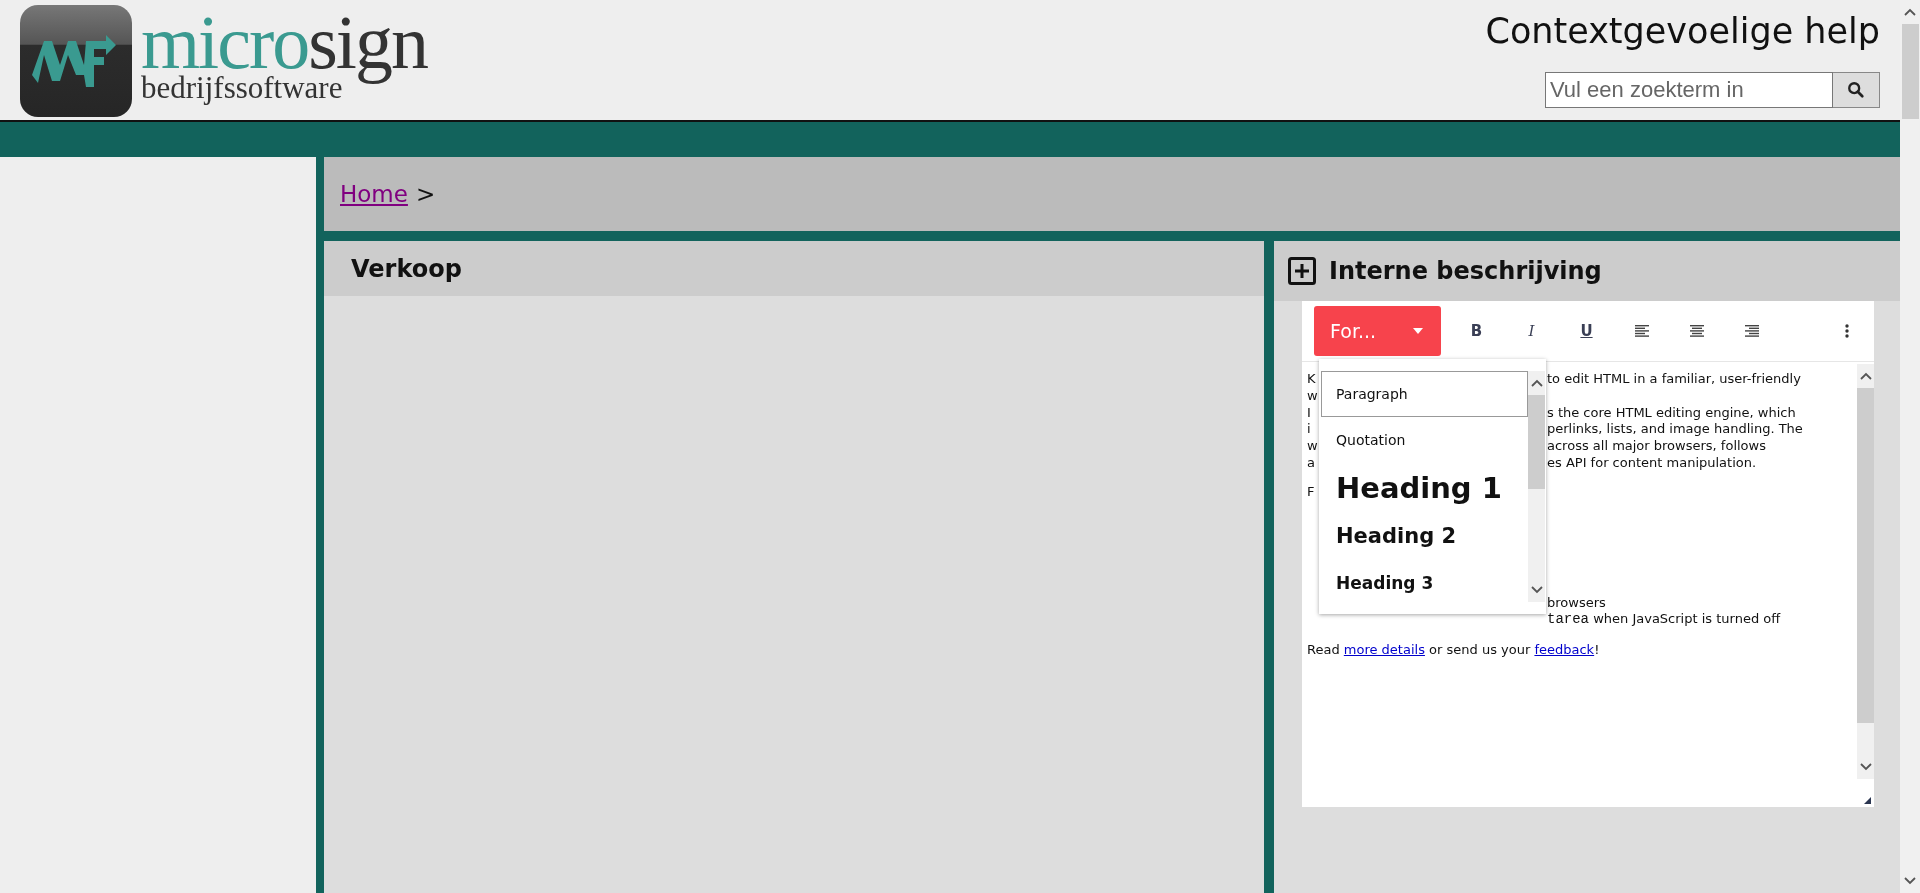 This screenshot has width=1920, height=893. I want to click on editor-text: s the core HTML editing engine, which, so click(1671, 413).